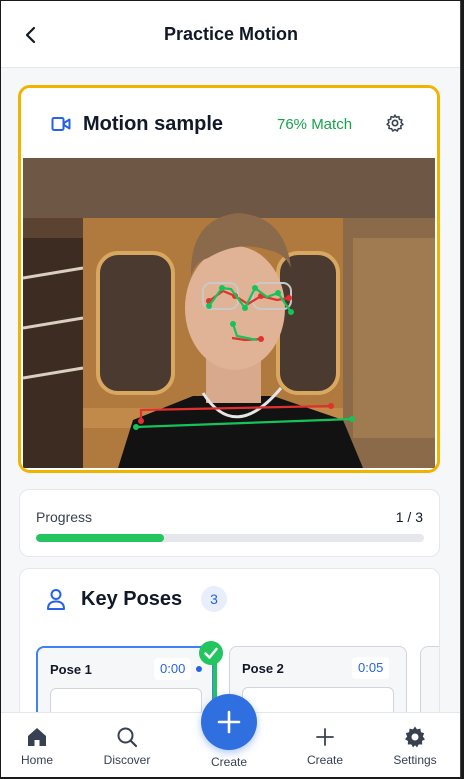  I want to click on create-fab-label: Create, so click(229, 762).